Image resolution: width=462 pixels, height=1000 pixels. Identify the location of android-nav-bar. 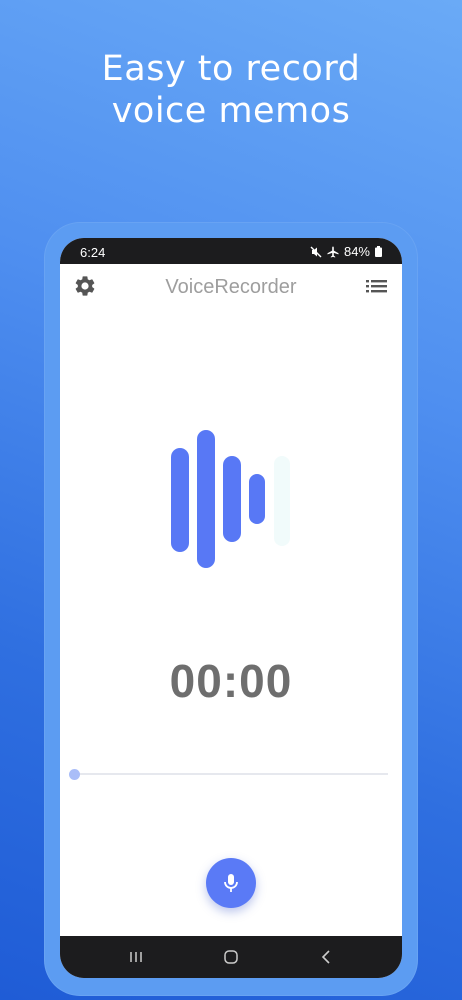
(231, 957).